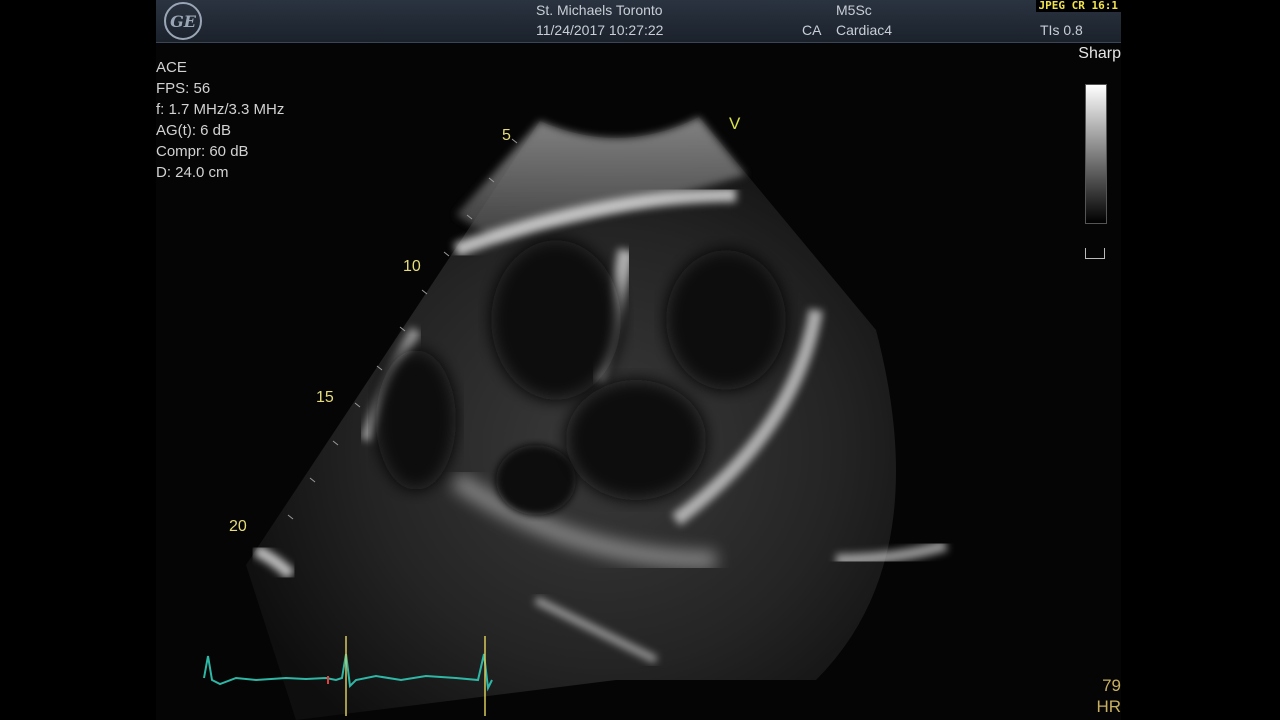 This screenshot has width=1280, height=720. Describe the element at coordinates (412, 266) in the screenshot. I see `depth-mark-10: 10` at that location.